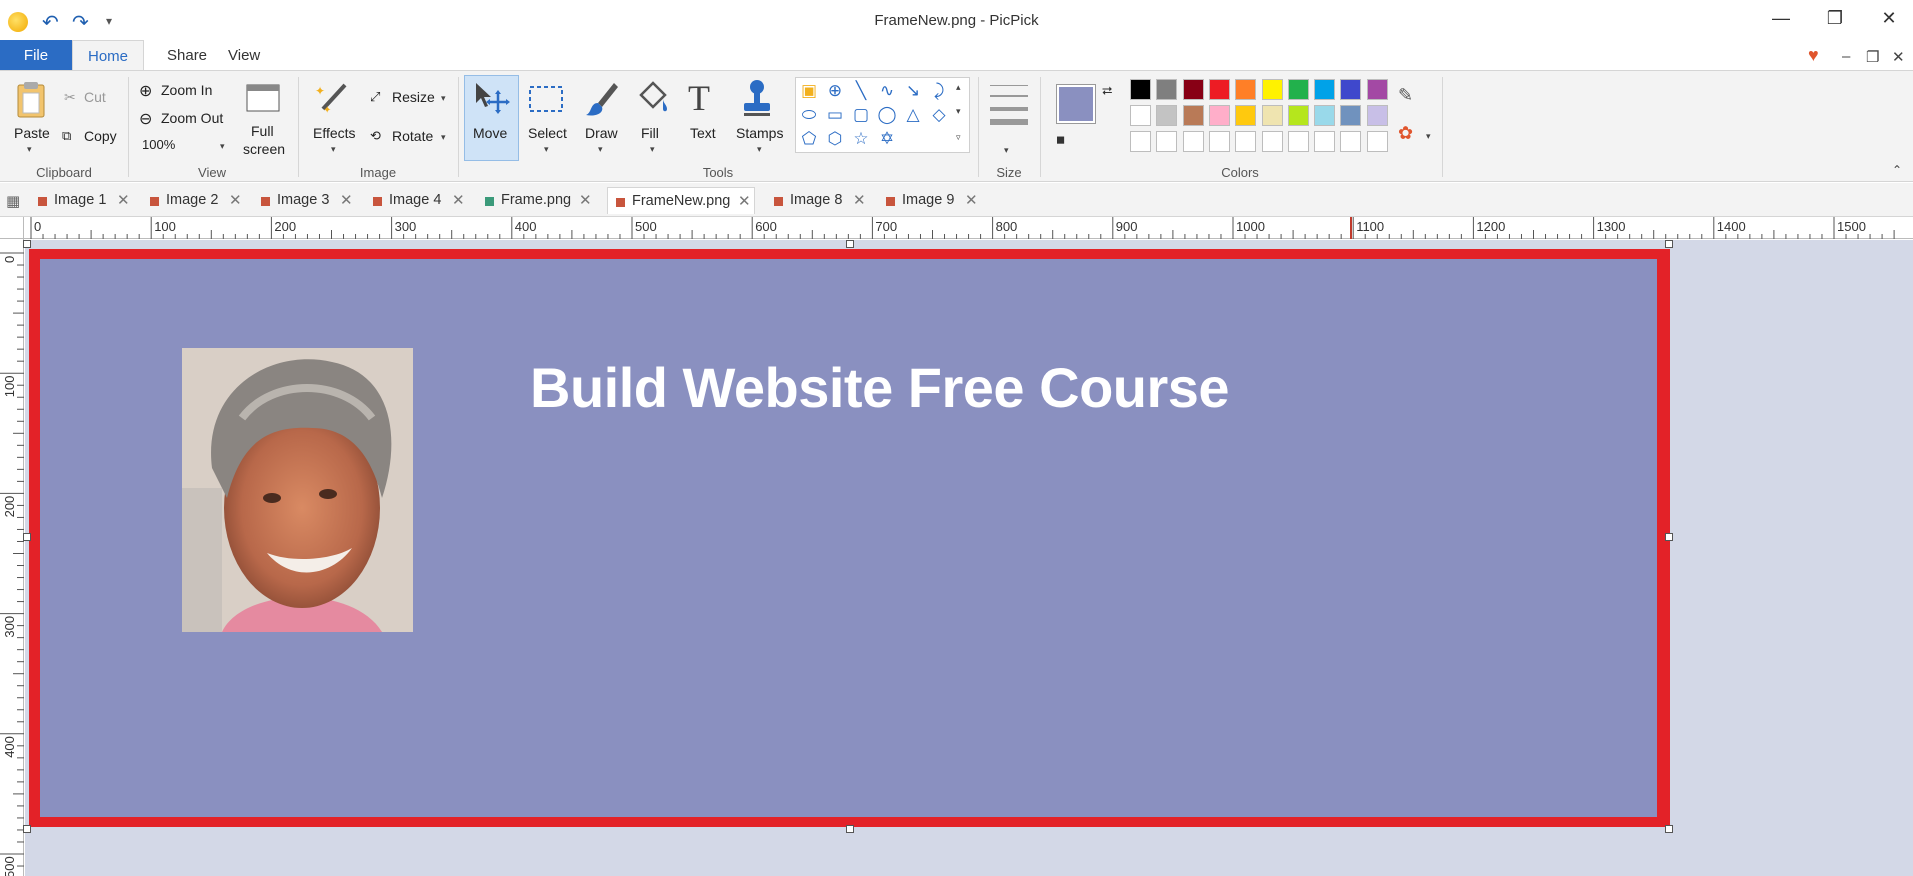 The height and width of the screenshot is (876, 1913). I want to click on cut-button: Cut, so click(95, 97).